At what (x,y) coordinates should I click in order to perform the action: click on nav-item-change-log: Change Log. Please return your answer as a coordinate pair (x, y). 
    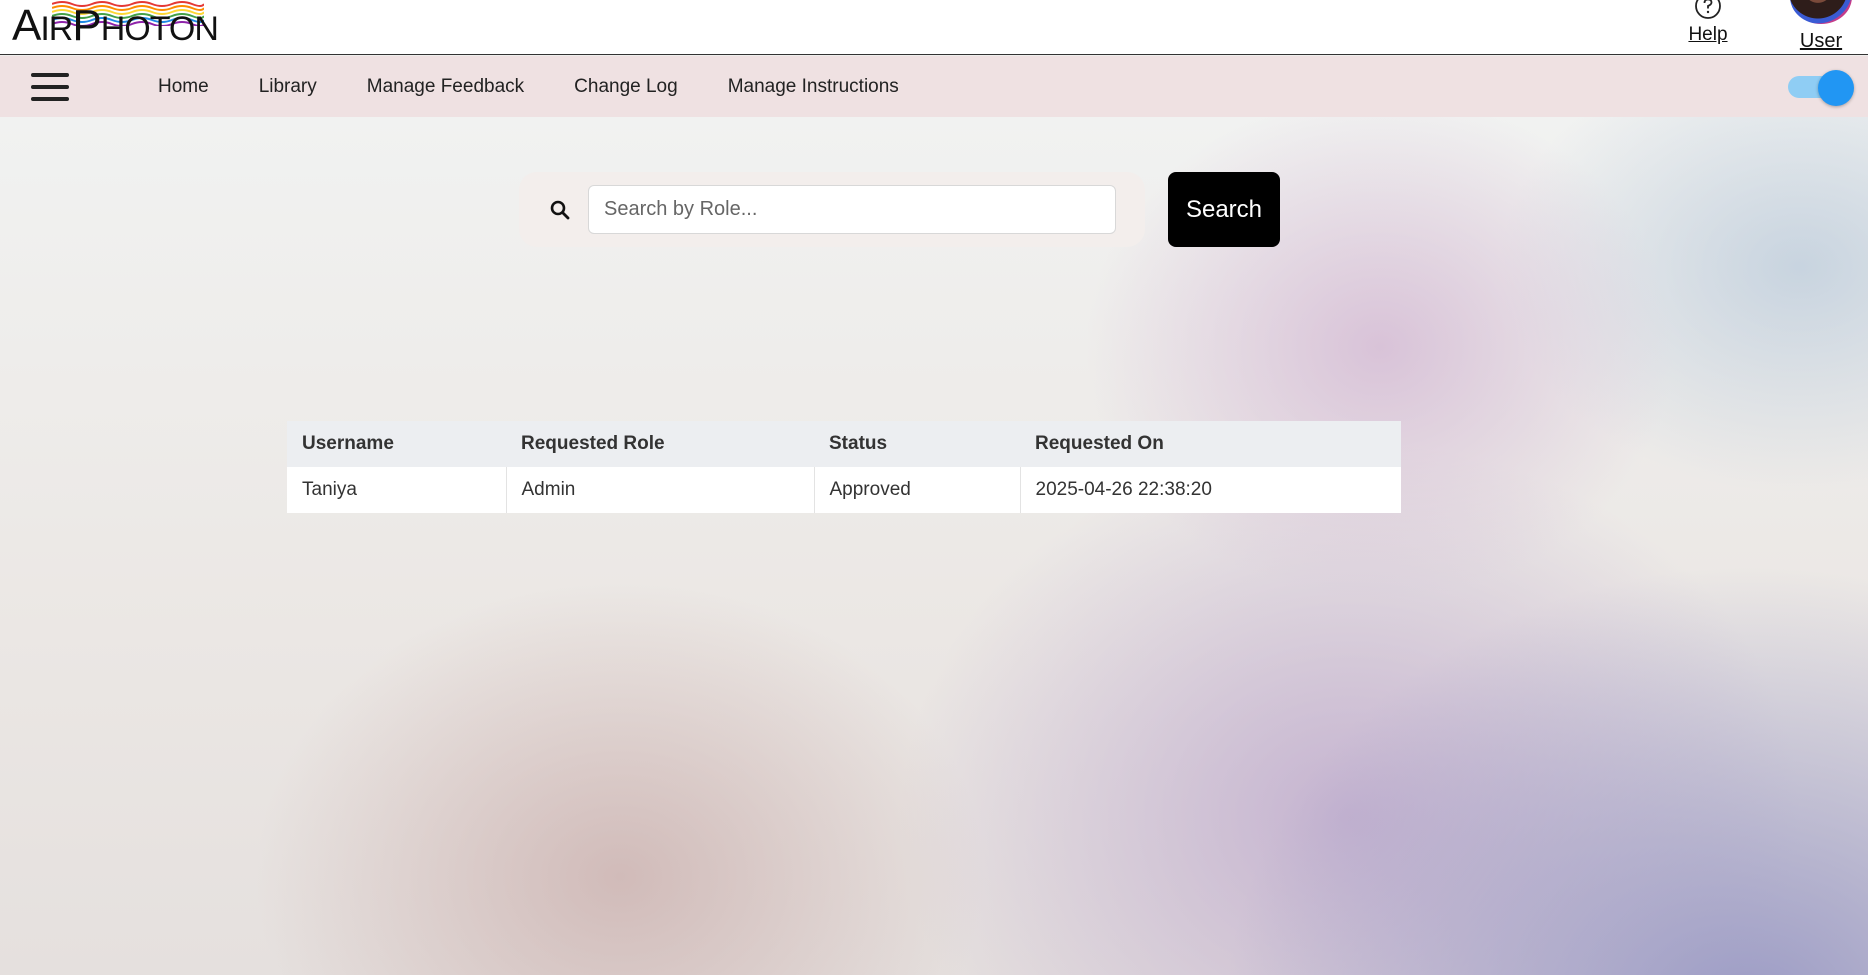
    Looking at the image, I should click on (626, 87).